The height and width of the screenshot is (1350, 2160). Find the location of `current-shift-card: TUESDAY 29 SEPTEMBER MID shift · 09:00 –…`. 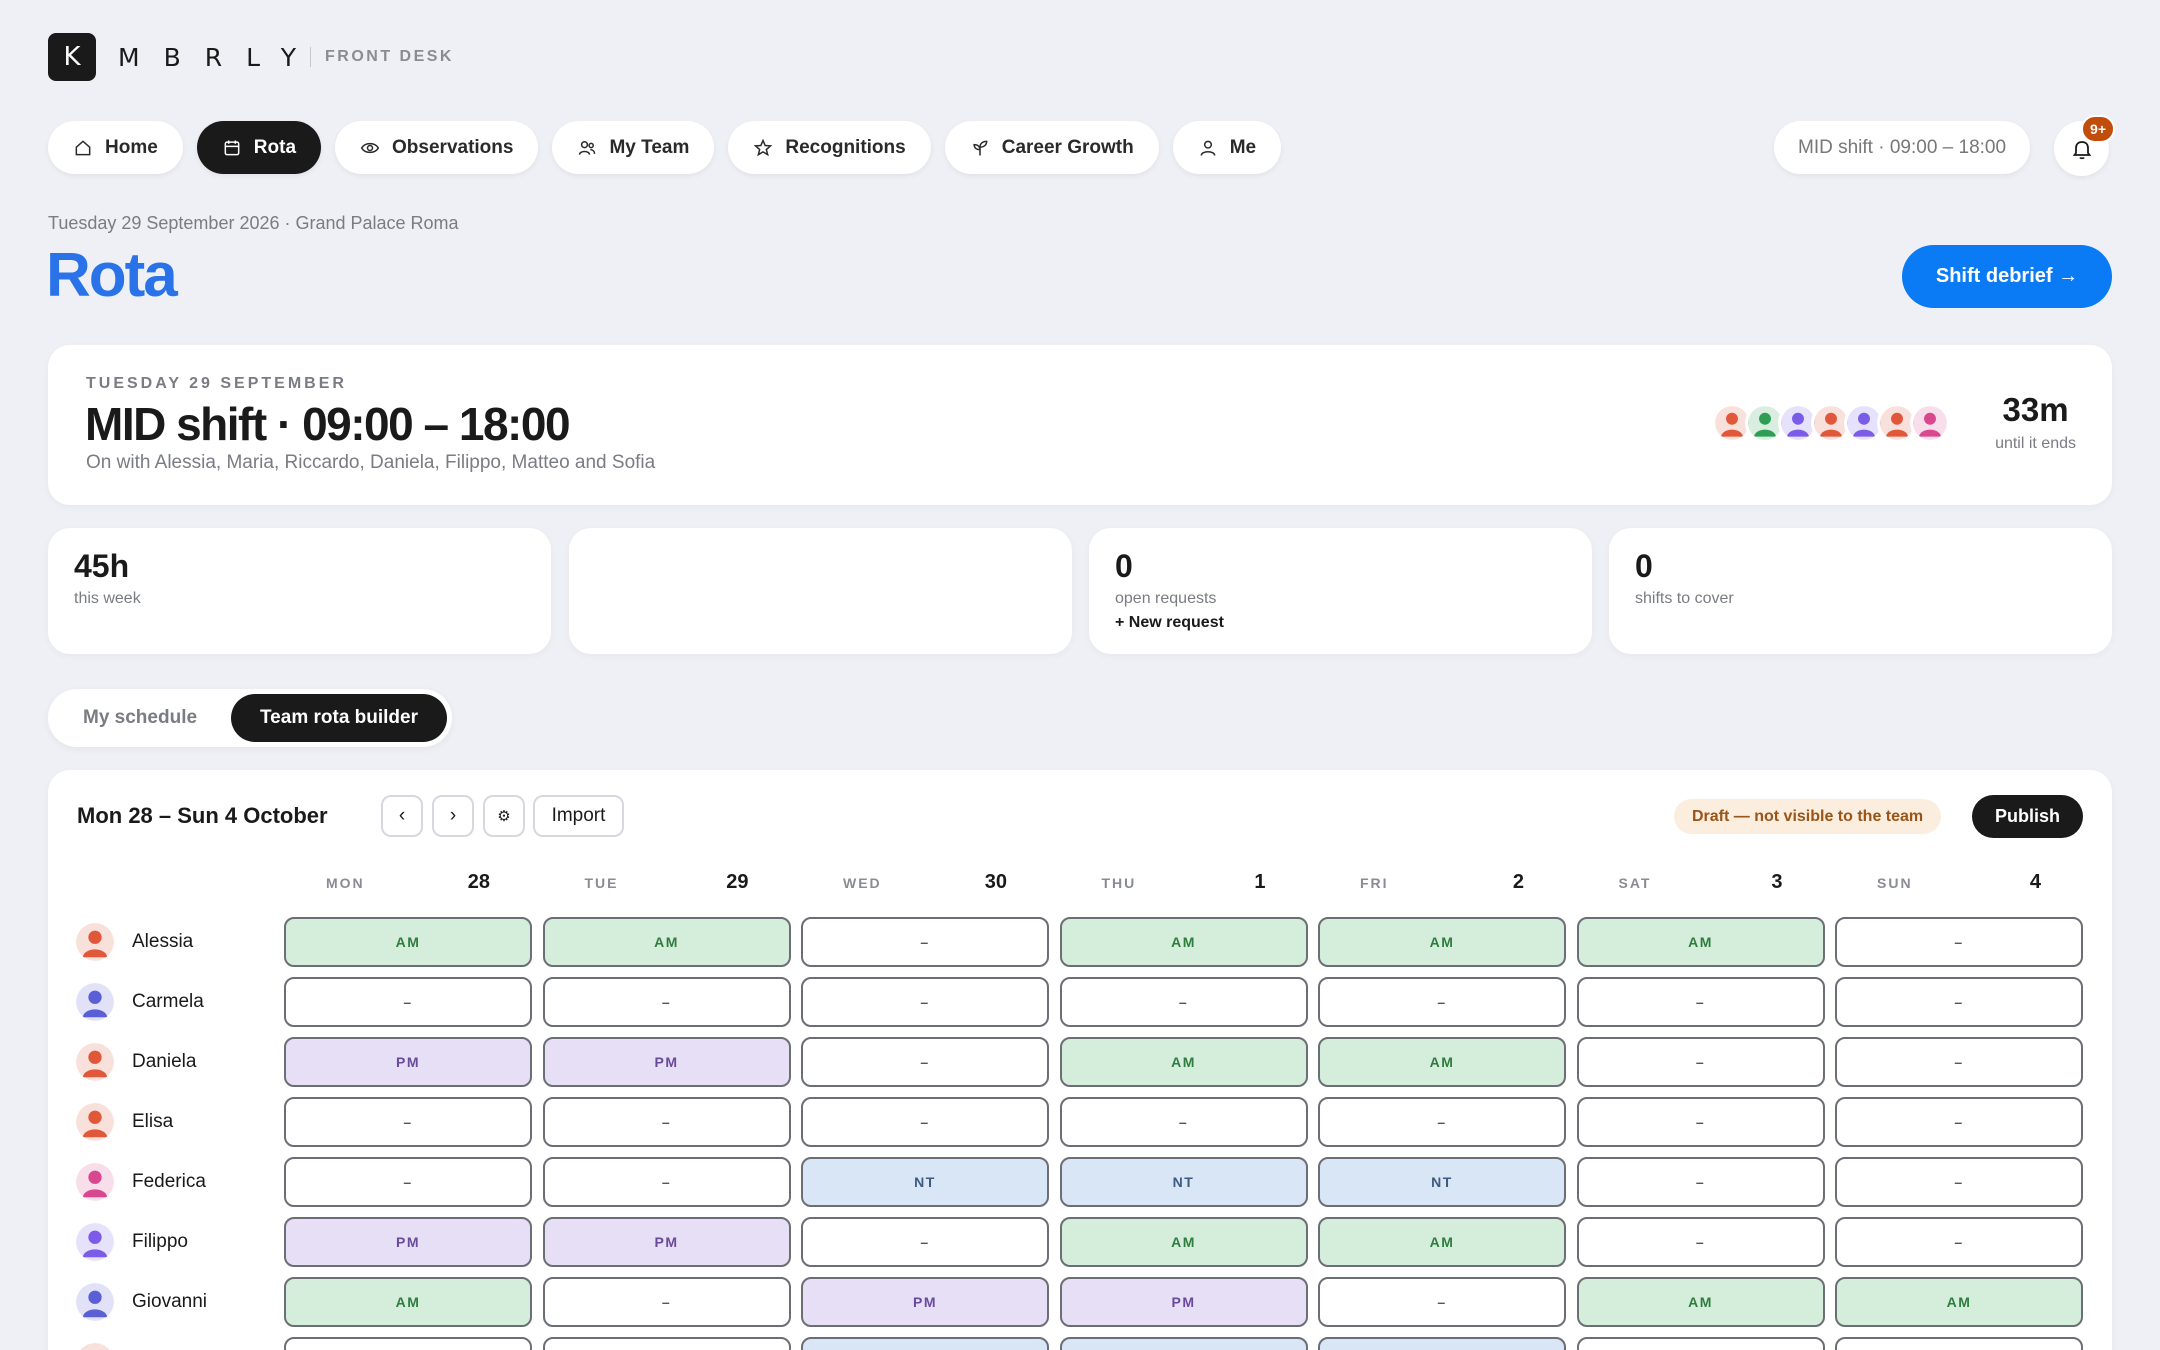

current-shift-card: TUESDAY 29 SEPTEMBER MID shift · 09:00 –… is located at coordinates (1080, 425).